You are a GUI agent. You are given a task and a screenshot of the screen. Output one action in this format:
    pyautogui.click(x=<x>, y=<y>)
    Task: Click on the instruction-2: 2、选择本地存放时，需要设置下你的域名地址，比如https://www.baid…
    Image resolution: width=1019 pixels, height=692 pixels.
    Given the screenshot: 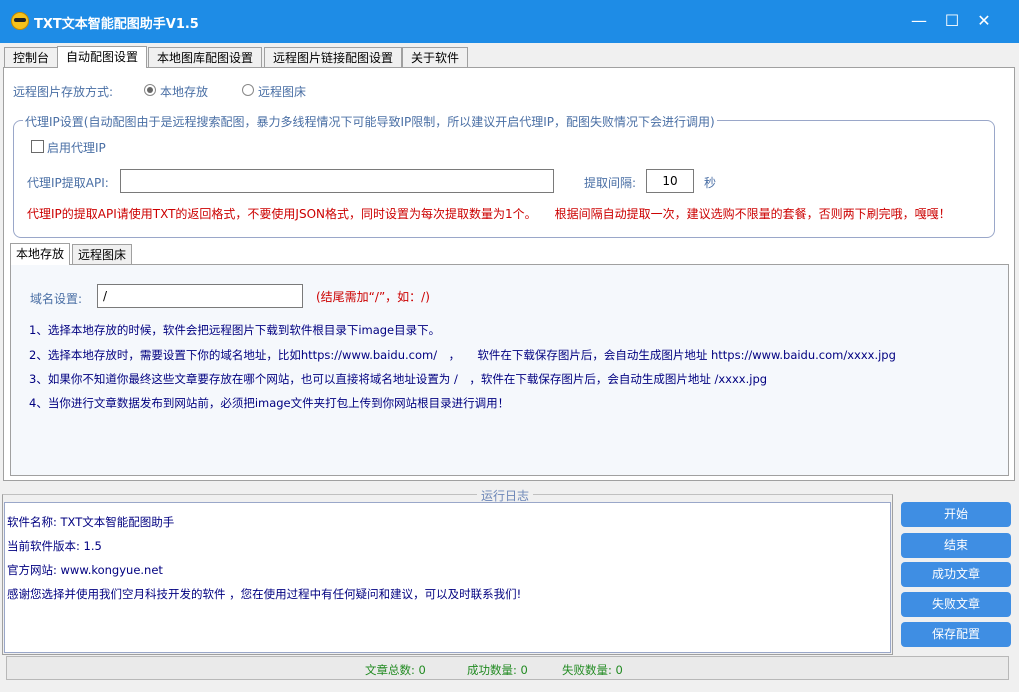 What is the action you would take?
    pyautogui.click(x=462, y=355)
    